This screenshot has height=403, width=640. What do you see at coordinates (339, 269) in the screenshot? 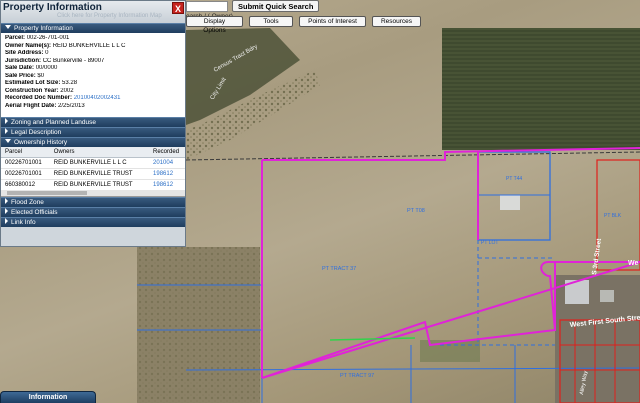
I see `tract-label: PT TRACT 37` at bounding box center [339, 269].